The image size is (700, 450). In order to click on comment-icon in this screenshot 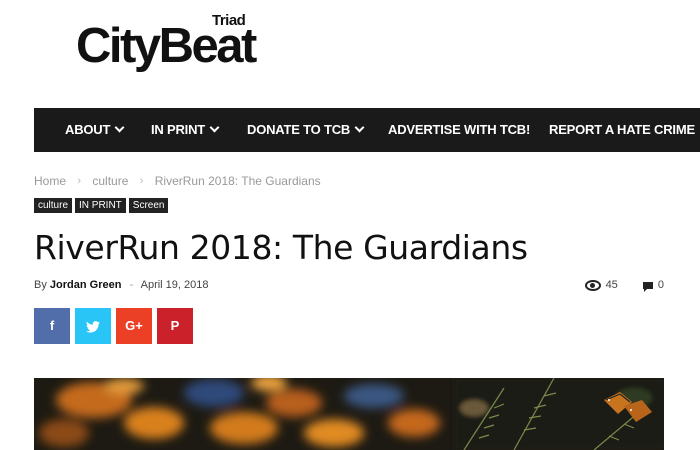, I will do `click(647, 286)`.